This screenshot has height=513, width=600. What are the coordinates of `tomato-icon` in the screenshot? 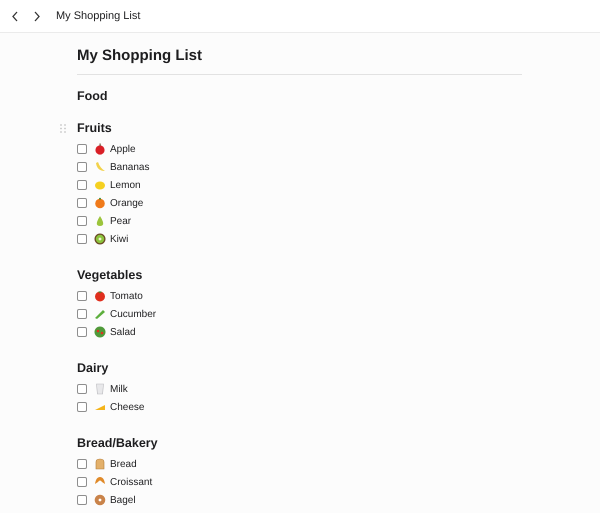 It's located at (100, 296).